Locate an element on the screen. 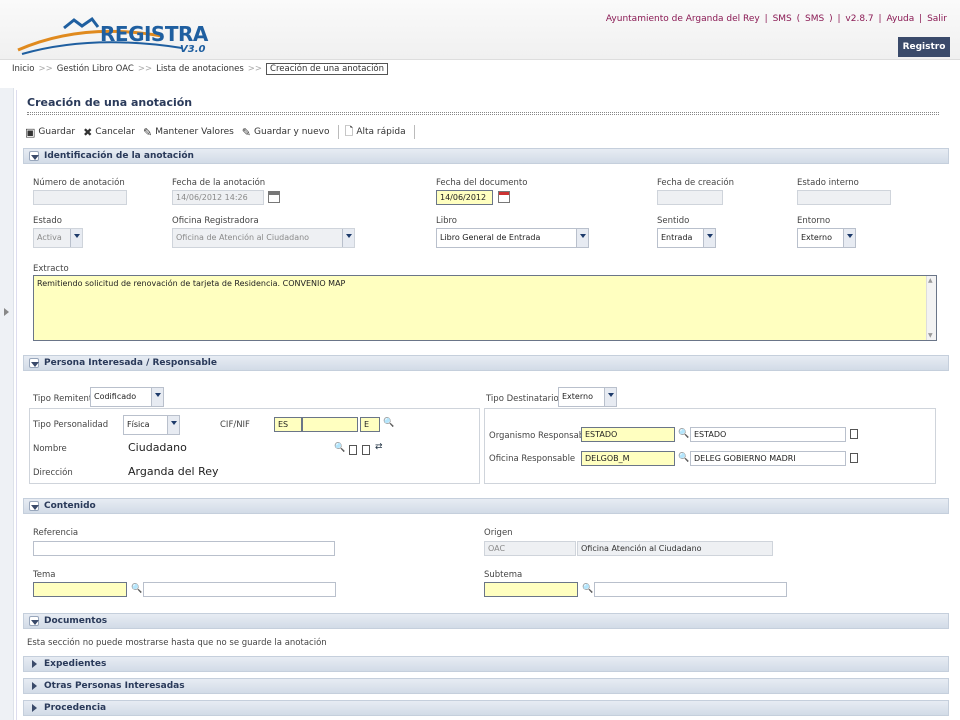 Image resolution: width=960 pixels, height=720 pixels. mantener-label: Mantener Valores is located at coordinates (194, 132).